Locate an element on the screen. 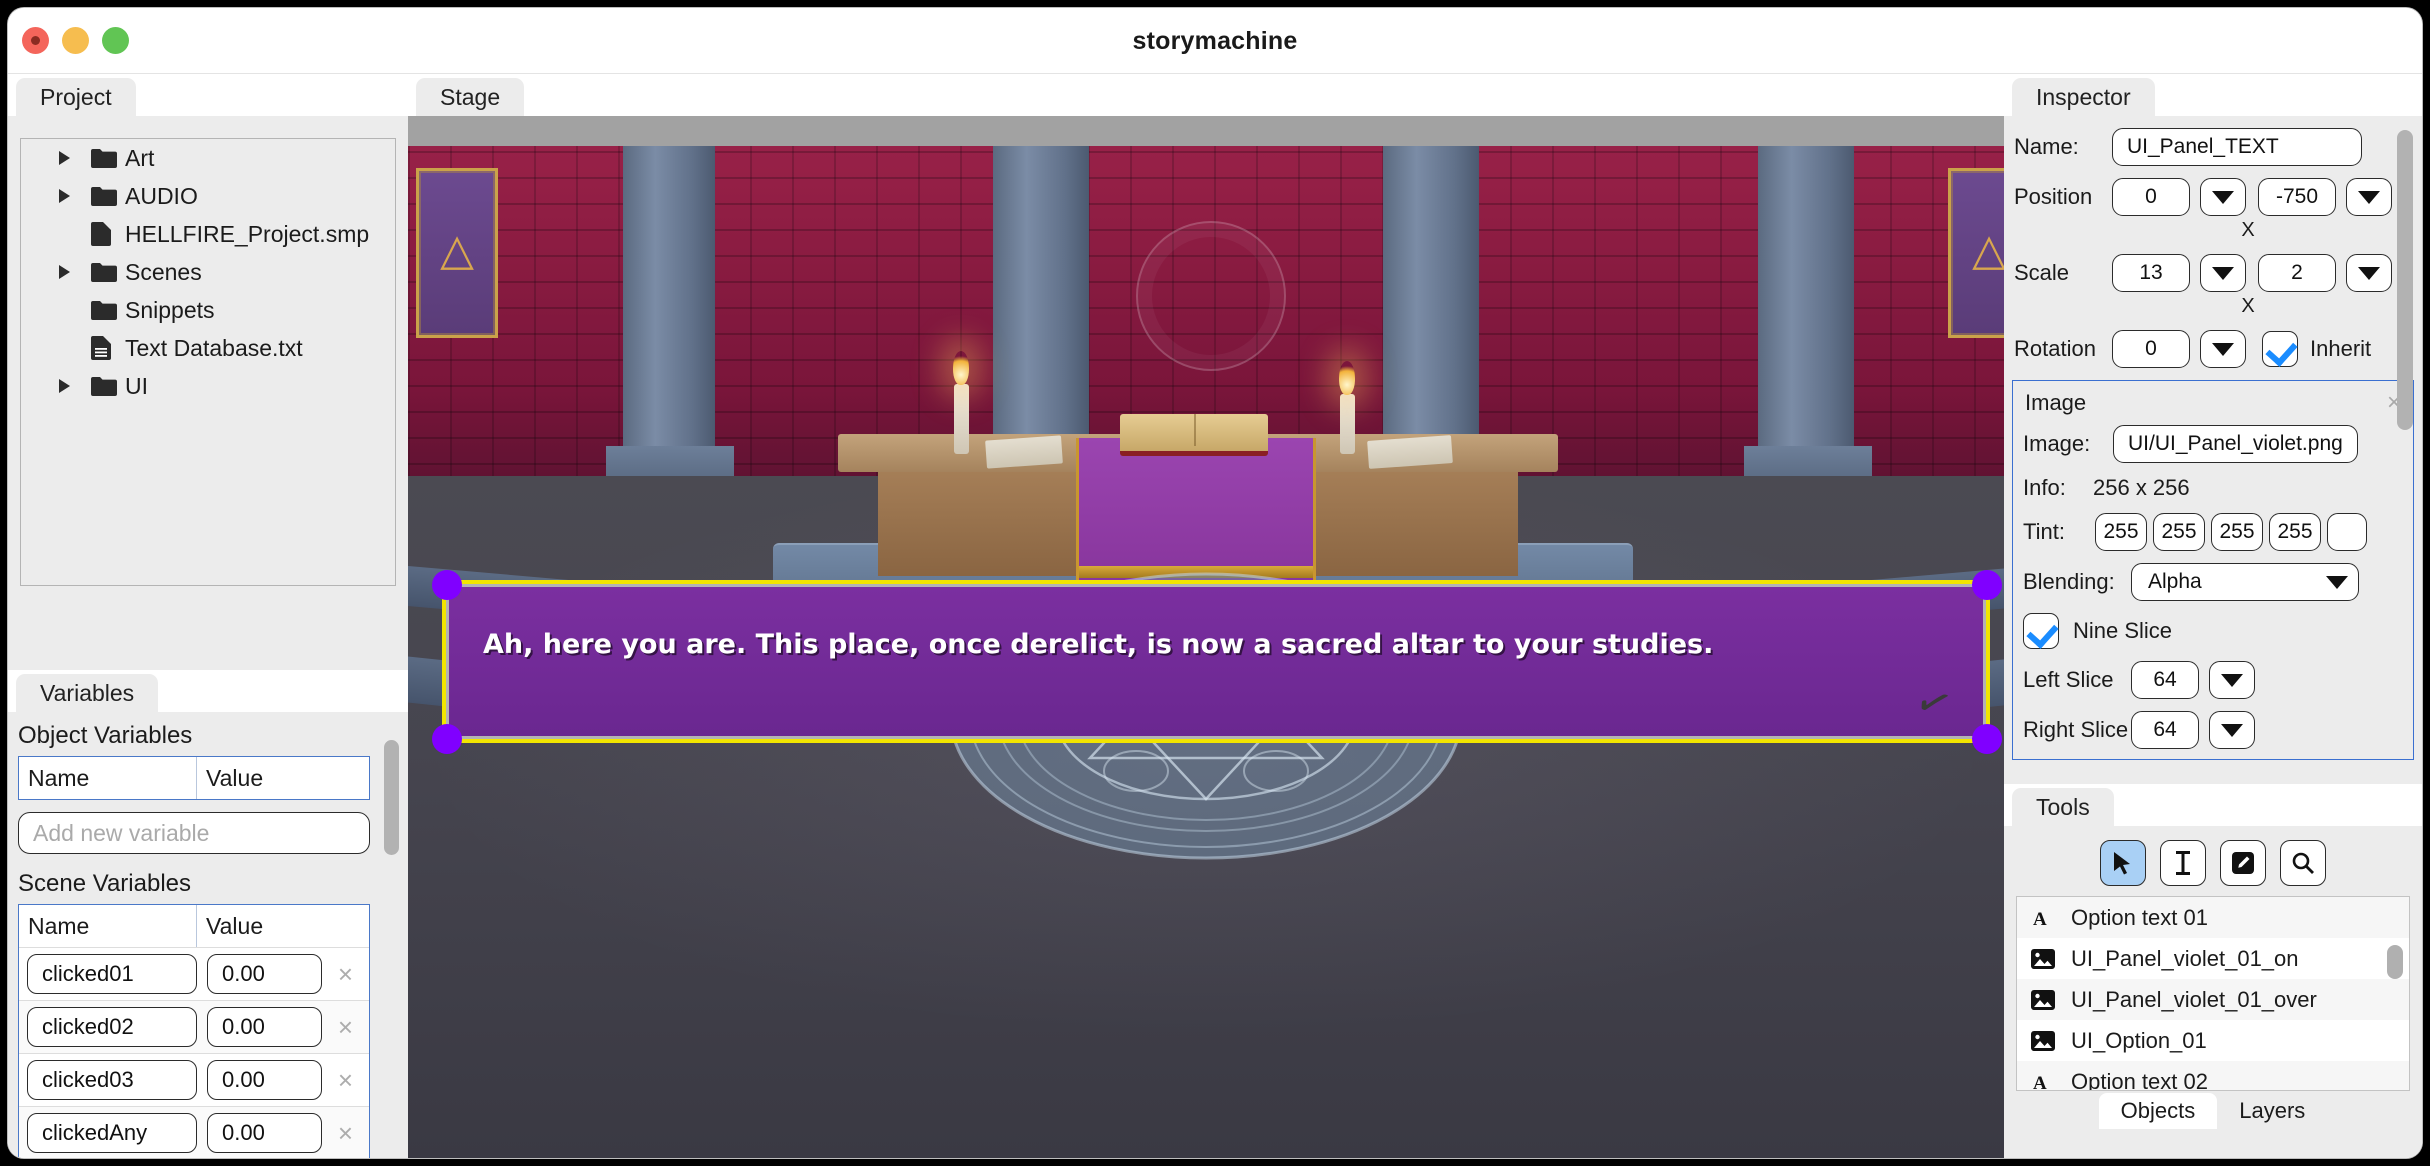  tree-item-text-database: Text Database.txt is located at coordinates (208, 348).